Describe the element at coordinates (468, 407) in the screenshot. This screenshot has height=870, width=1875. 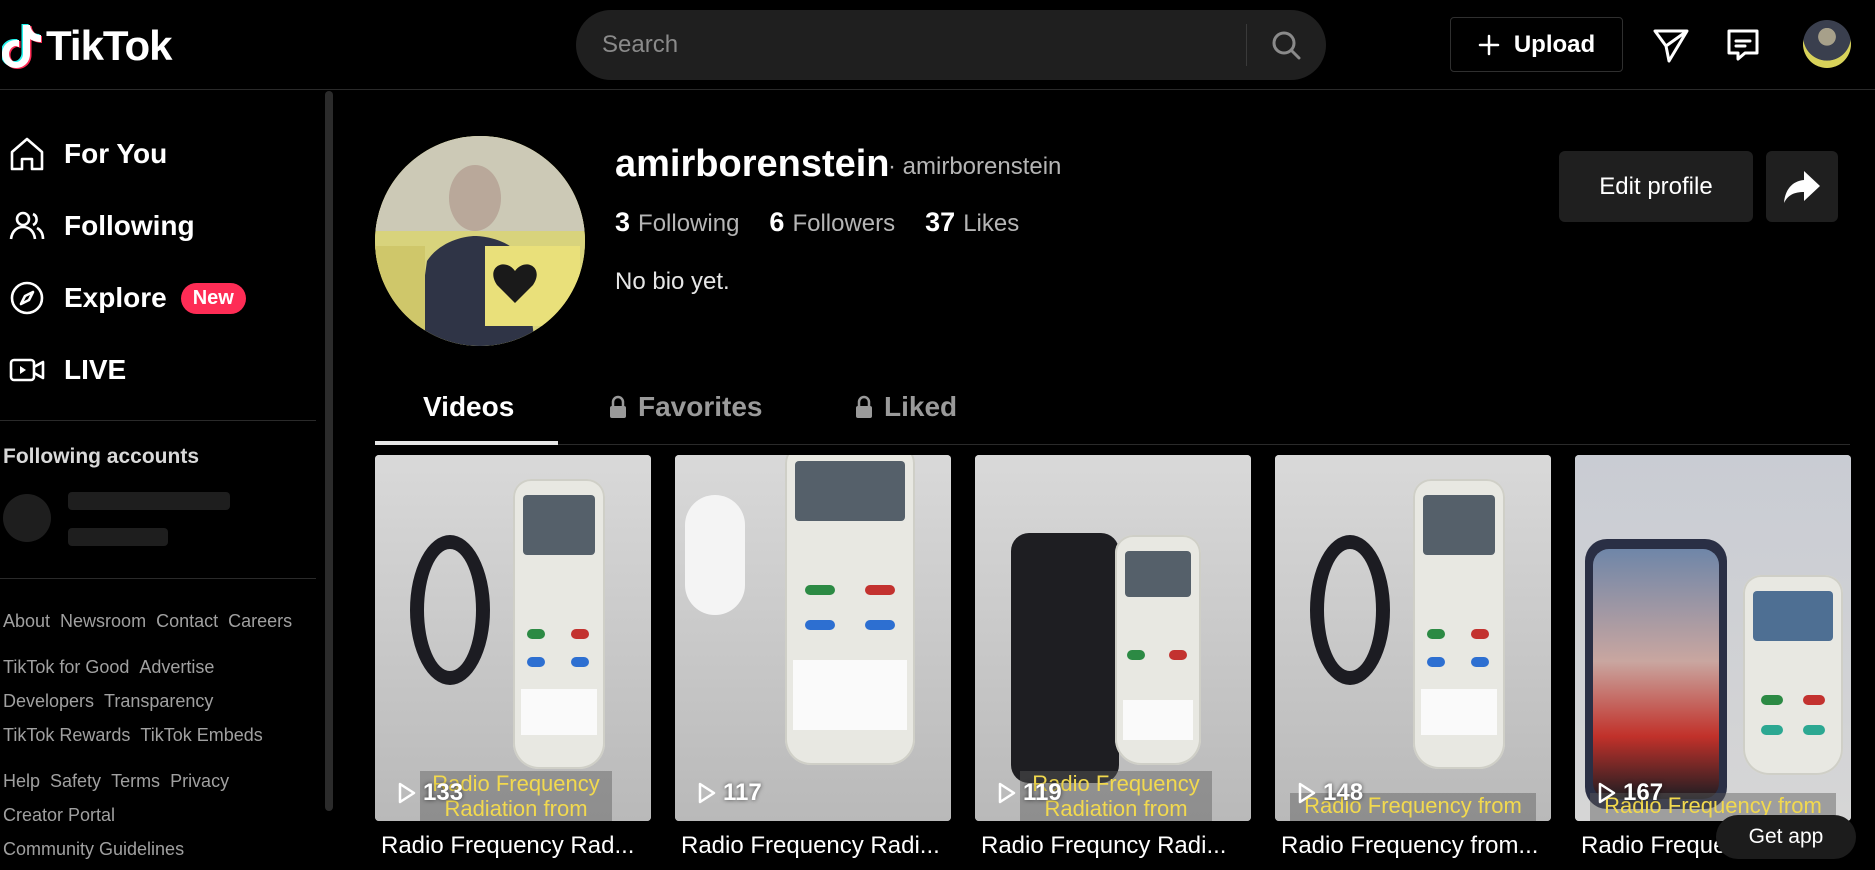
I see `tab-videos: Videos` at that location.